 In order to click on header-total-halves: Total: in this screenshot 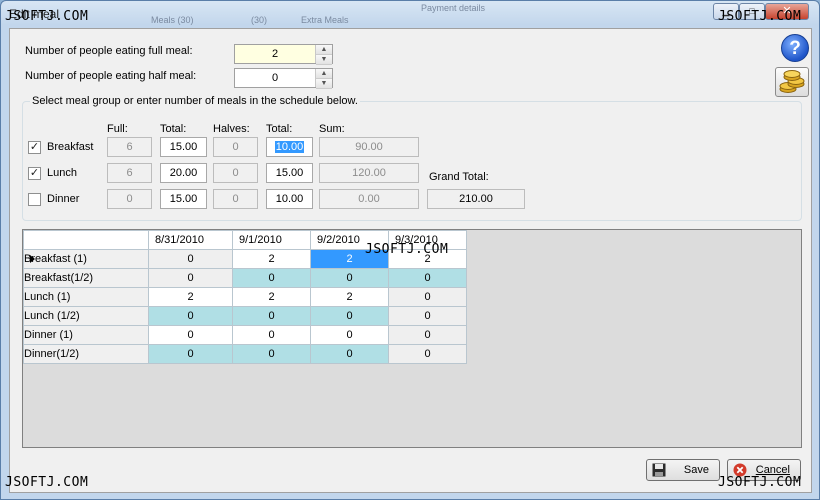, I will do `click(279, 129)`.